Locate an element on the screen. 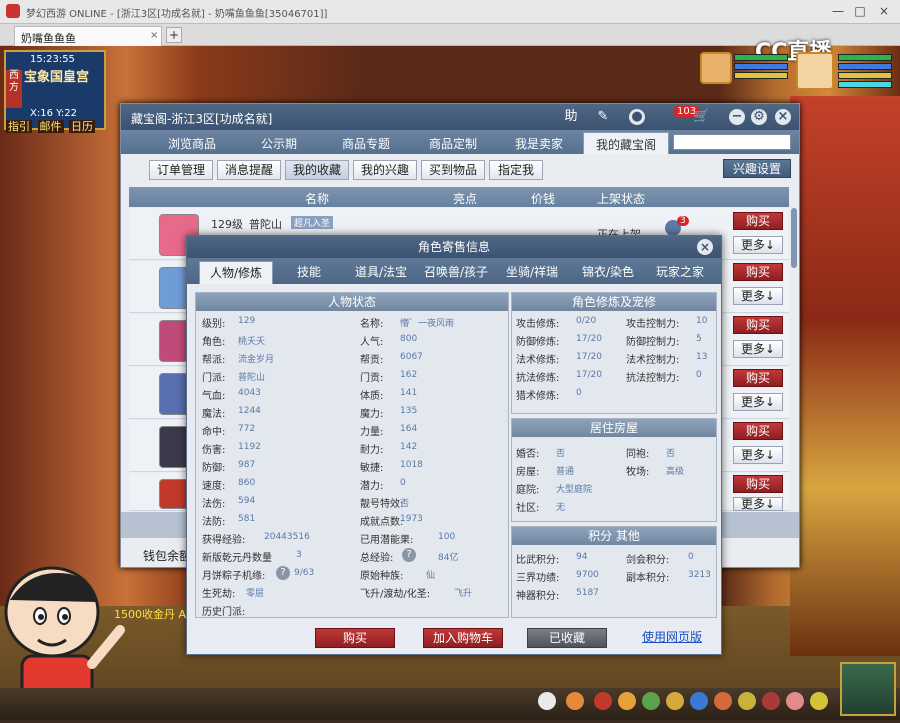 The image size is (900, 723). calendar-button: 日历 is located at coordinates (82, 126).